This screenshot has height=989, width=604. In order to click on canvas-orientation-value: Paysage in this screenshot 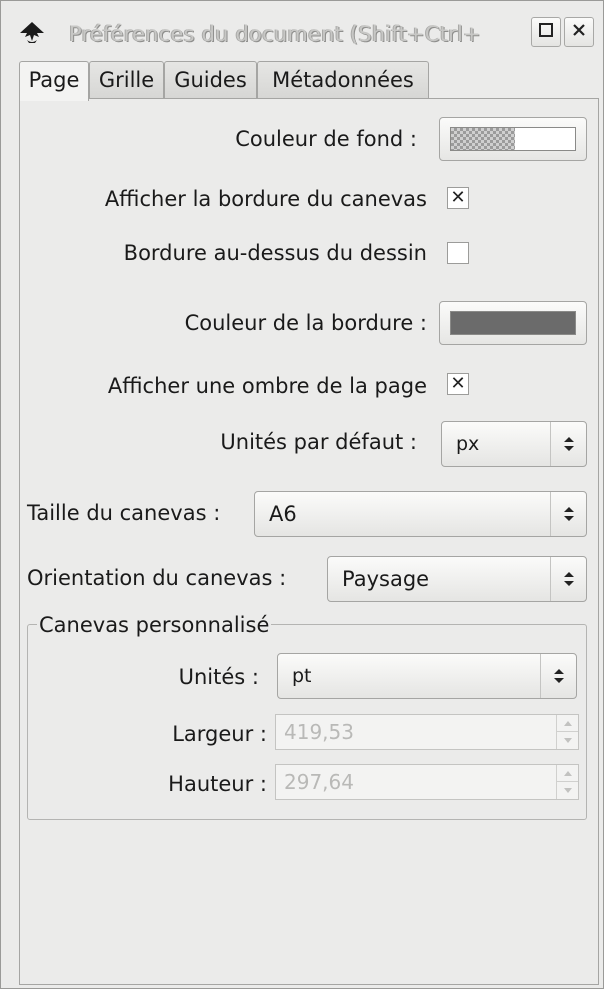, I will do `click(386, 579)`.